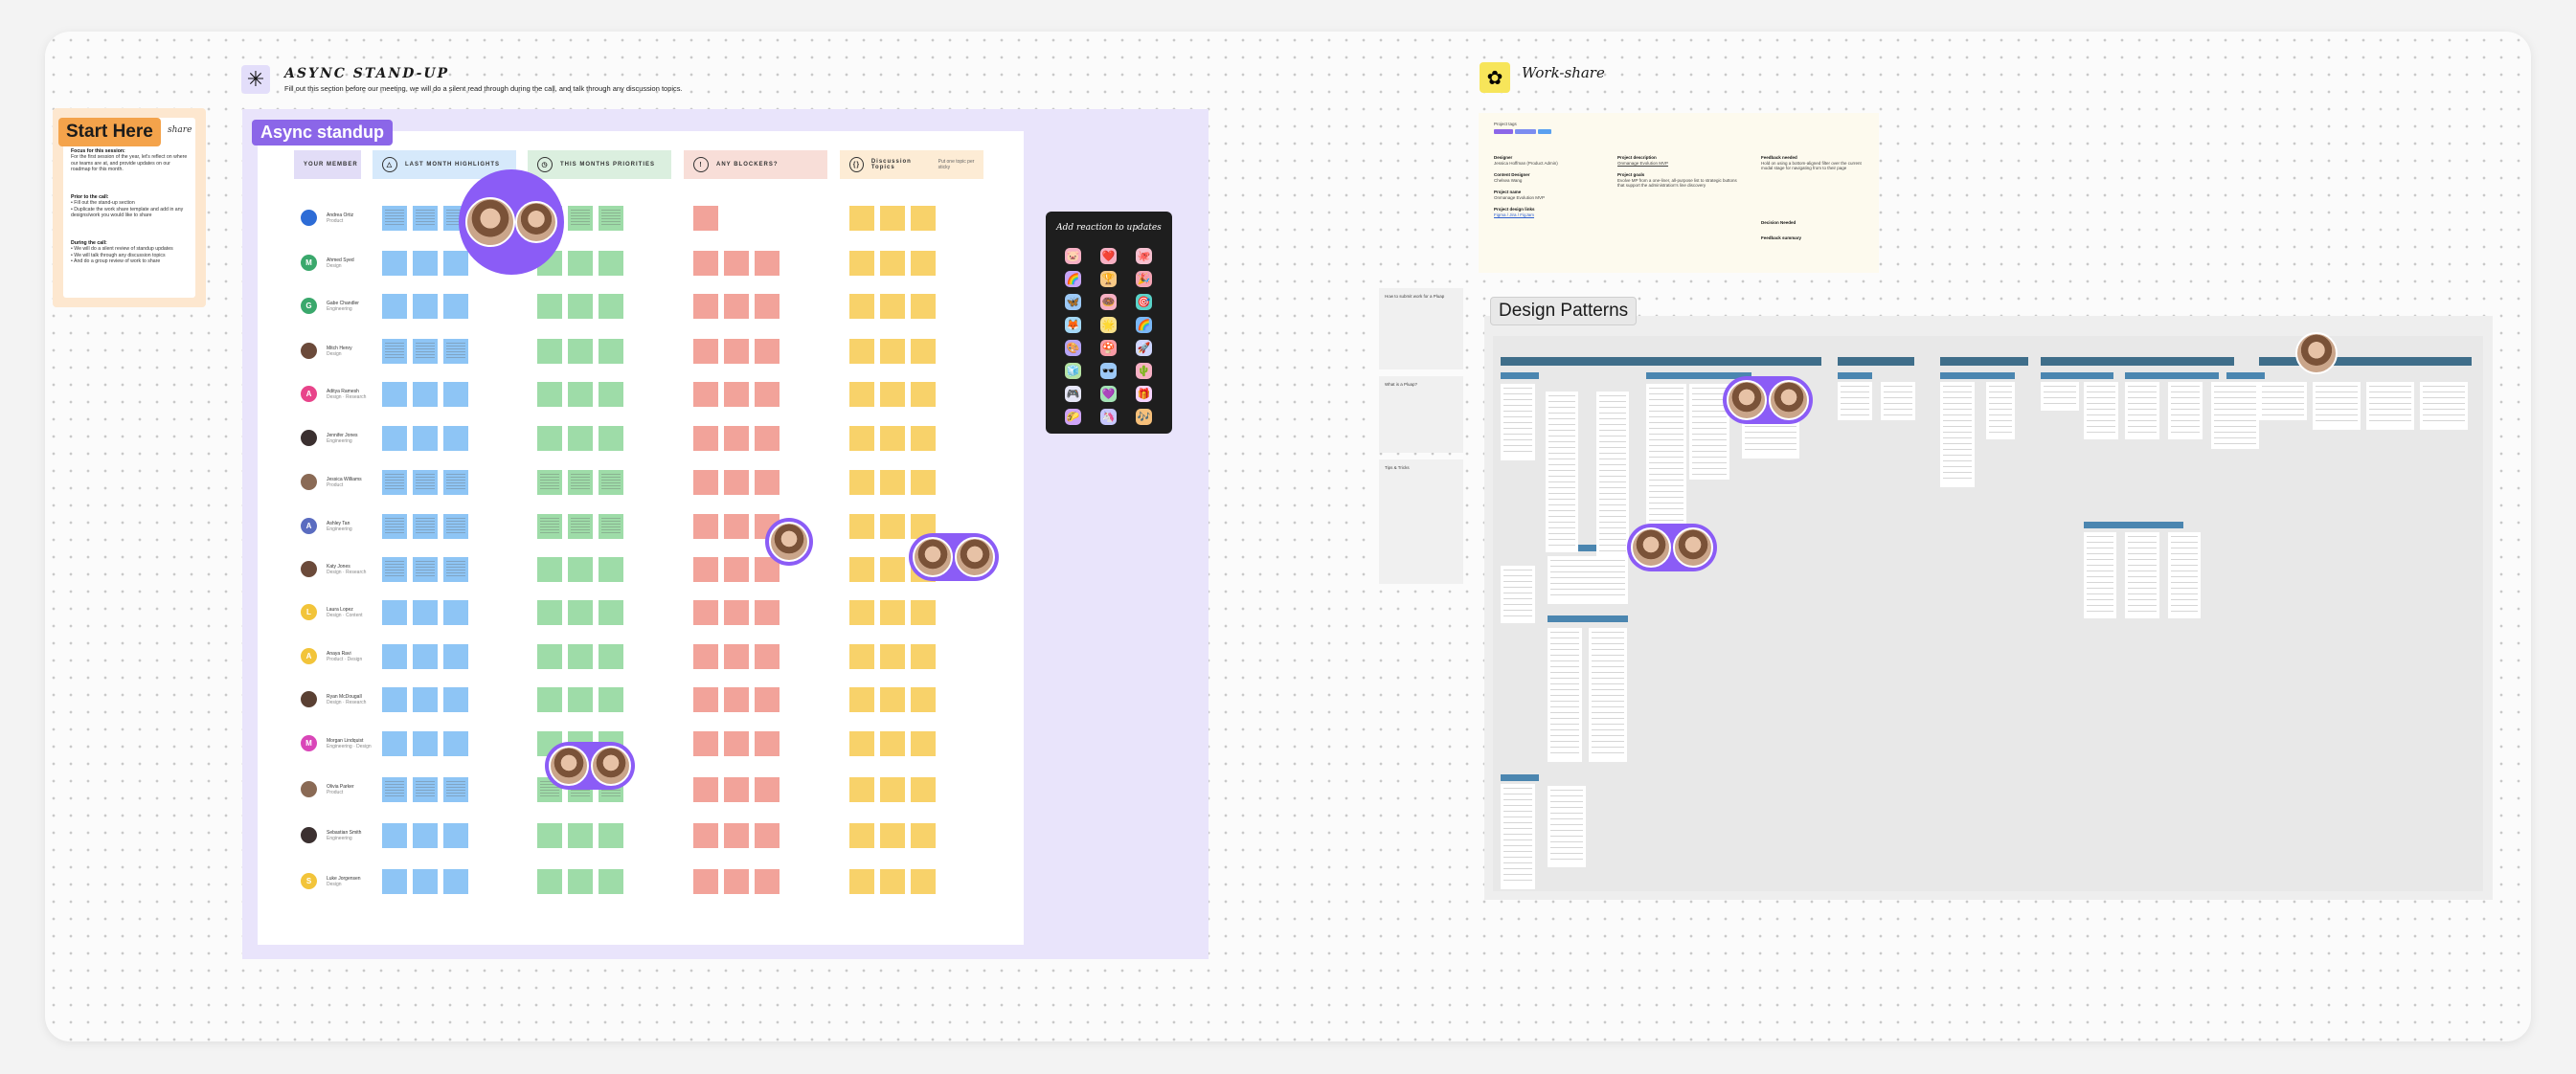 The height and width of the screenshot is (1074, 2576). Describe the element at coordinates (336, 743) in the screenshot. I see `member-row: M Morgan Lindquist Engineering · Design` at that location.